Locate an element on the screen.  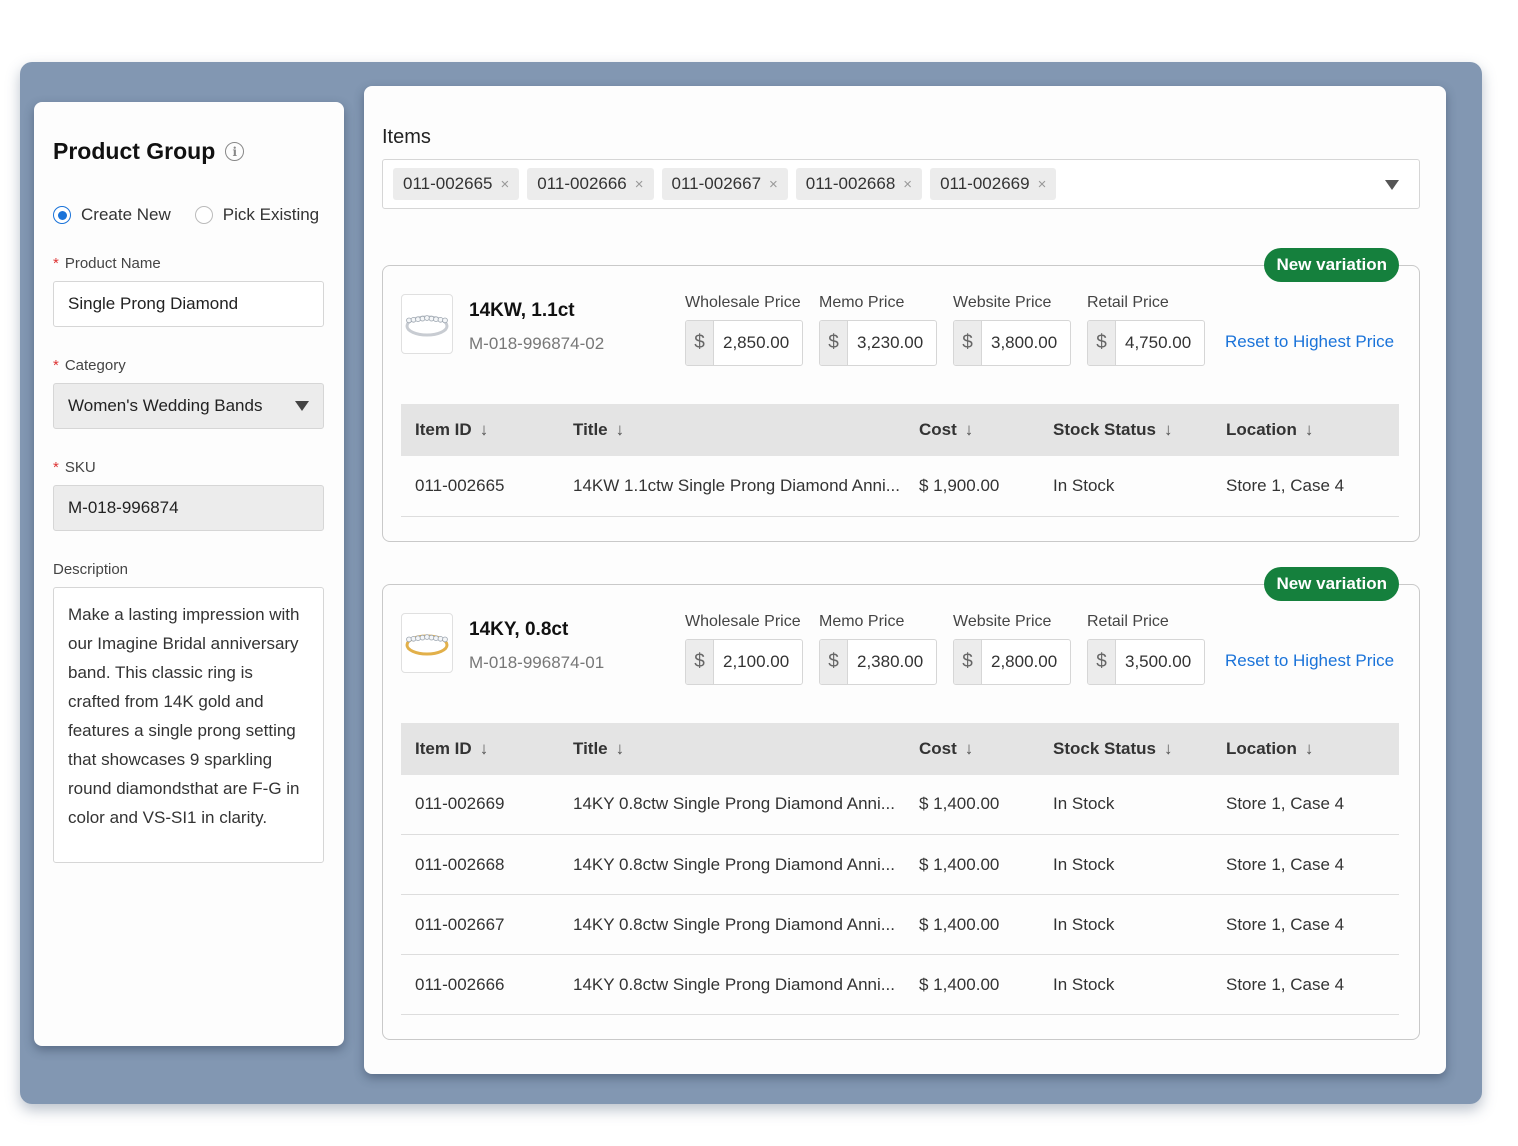
column-header-label: Cost is located at coordinates (938, 429).